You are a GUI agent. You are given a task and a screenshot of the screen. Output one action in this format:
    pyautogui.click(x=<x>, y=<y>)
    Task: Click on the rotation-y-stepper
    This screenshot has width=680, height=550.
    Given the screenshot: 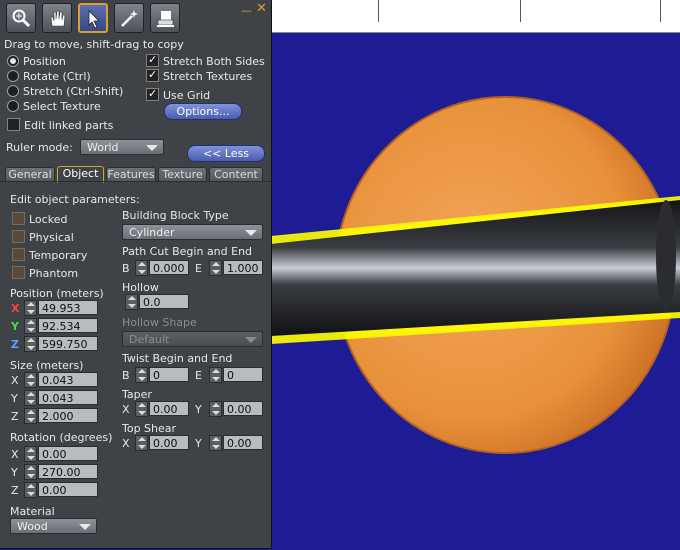 What is the action you would take?
    pyautogui.click(x=30, y=472)
    